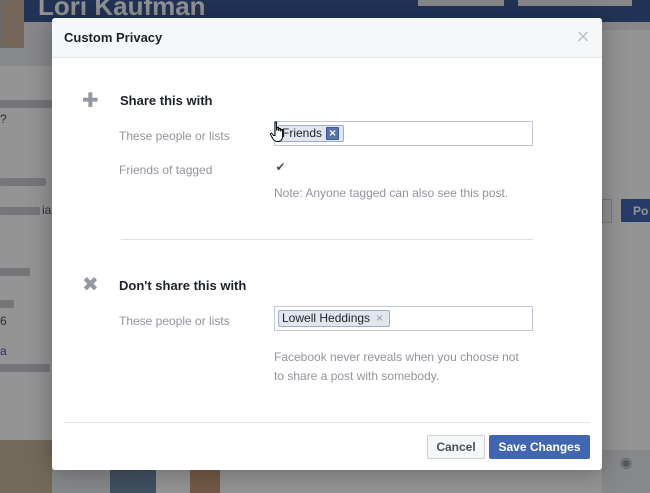  I want to click on cancel-button: Cancel, so click(456, 447).